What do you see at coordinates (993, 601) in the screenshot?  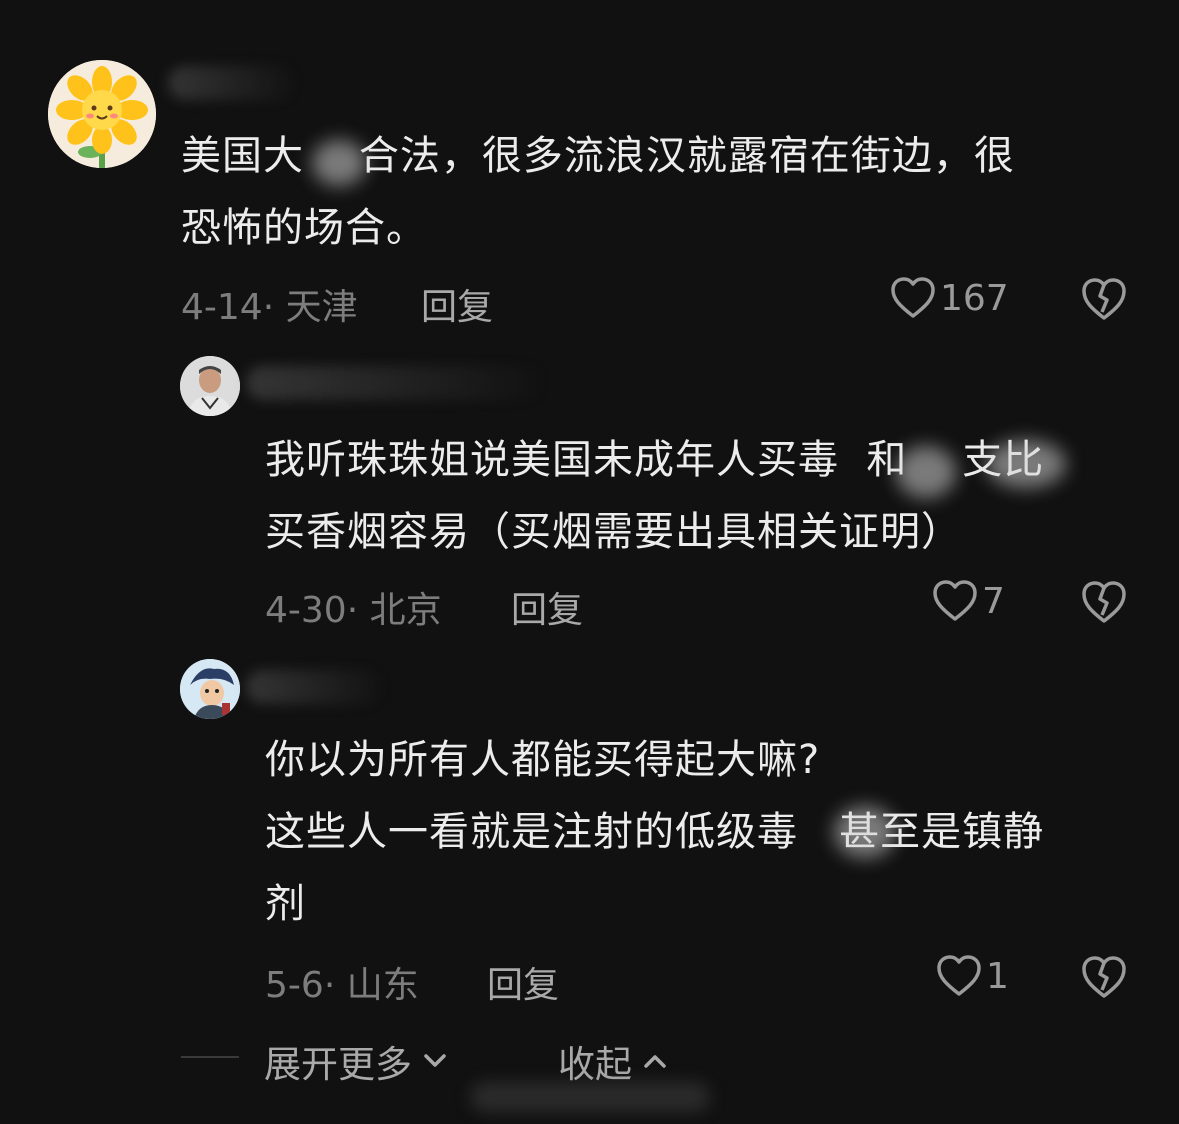 I see `like-count: 7` at bounding box center [993, 601].